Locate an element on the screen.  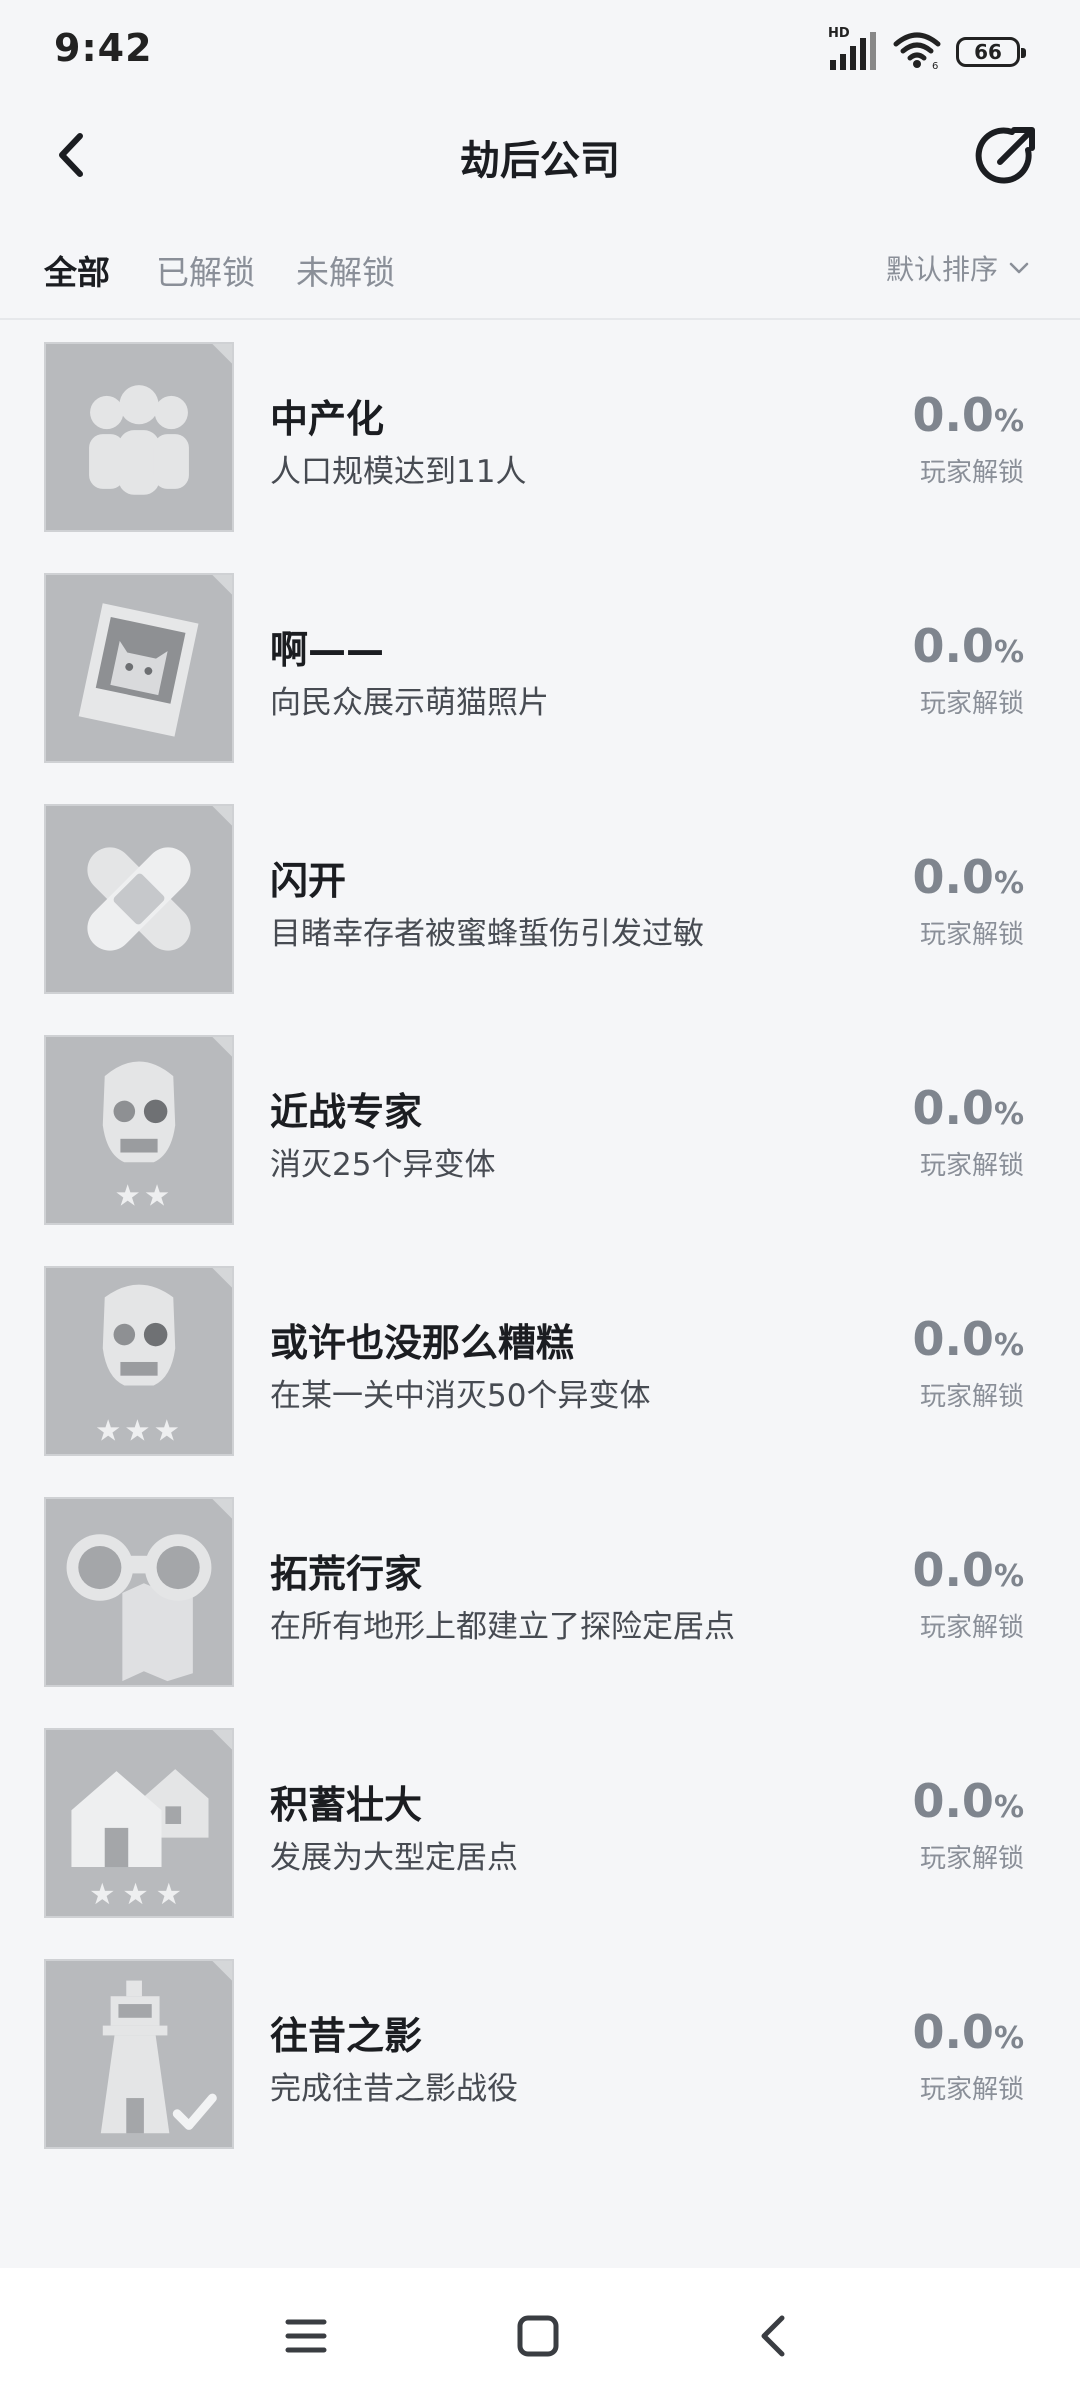
people-icon is located at coordinates (139, 437).